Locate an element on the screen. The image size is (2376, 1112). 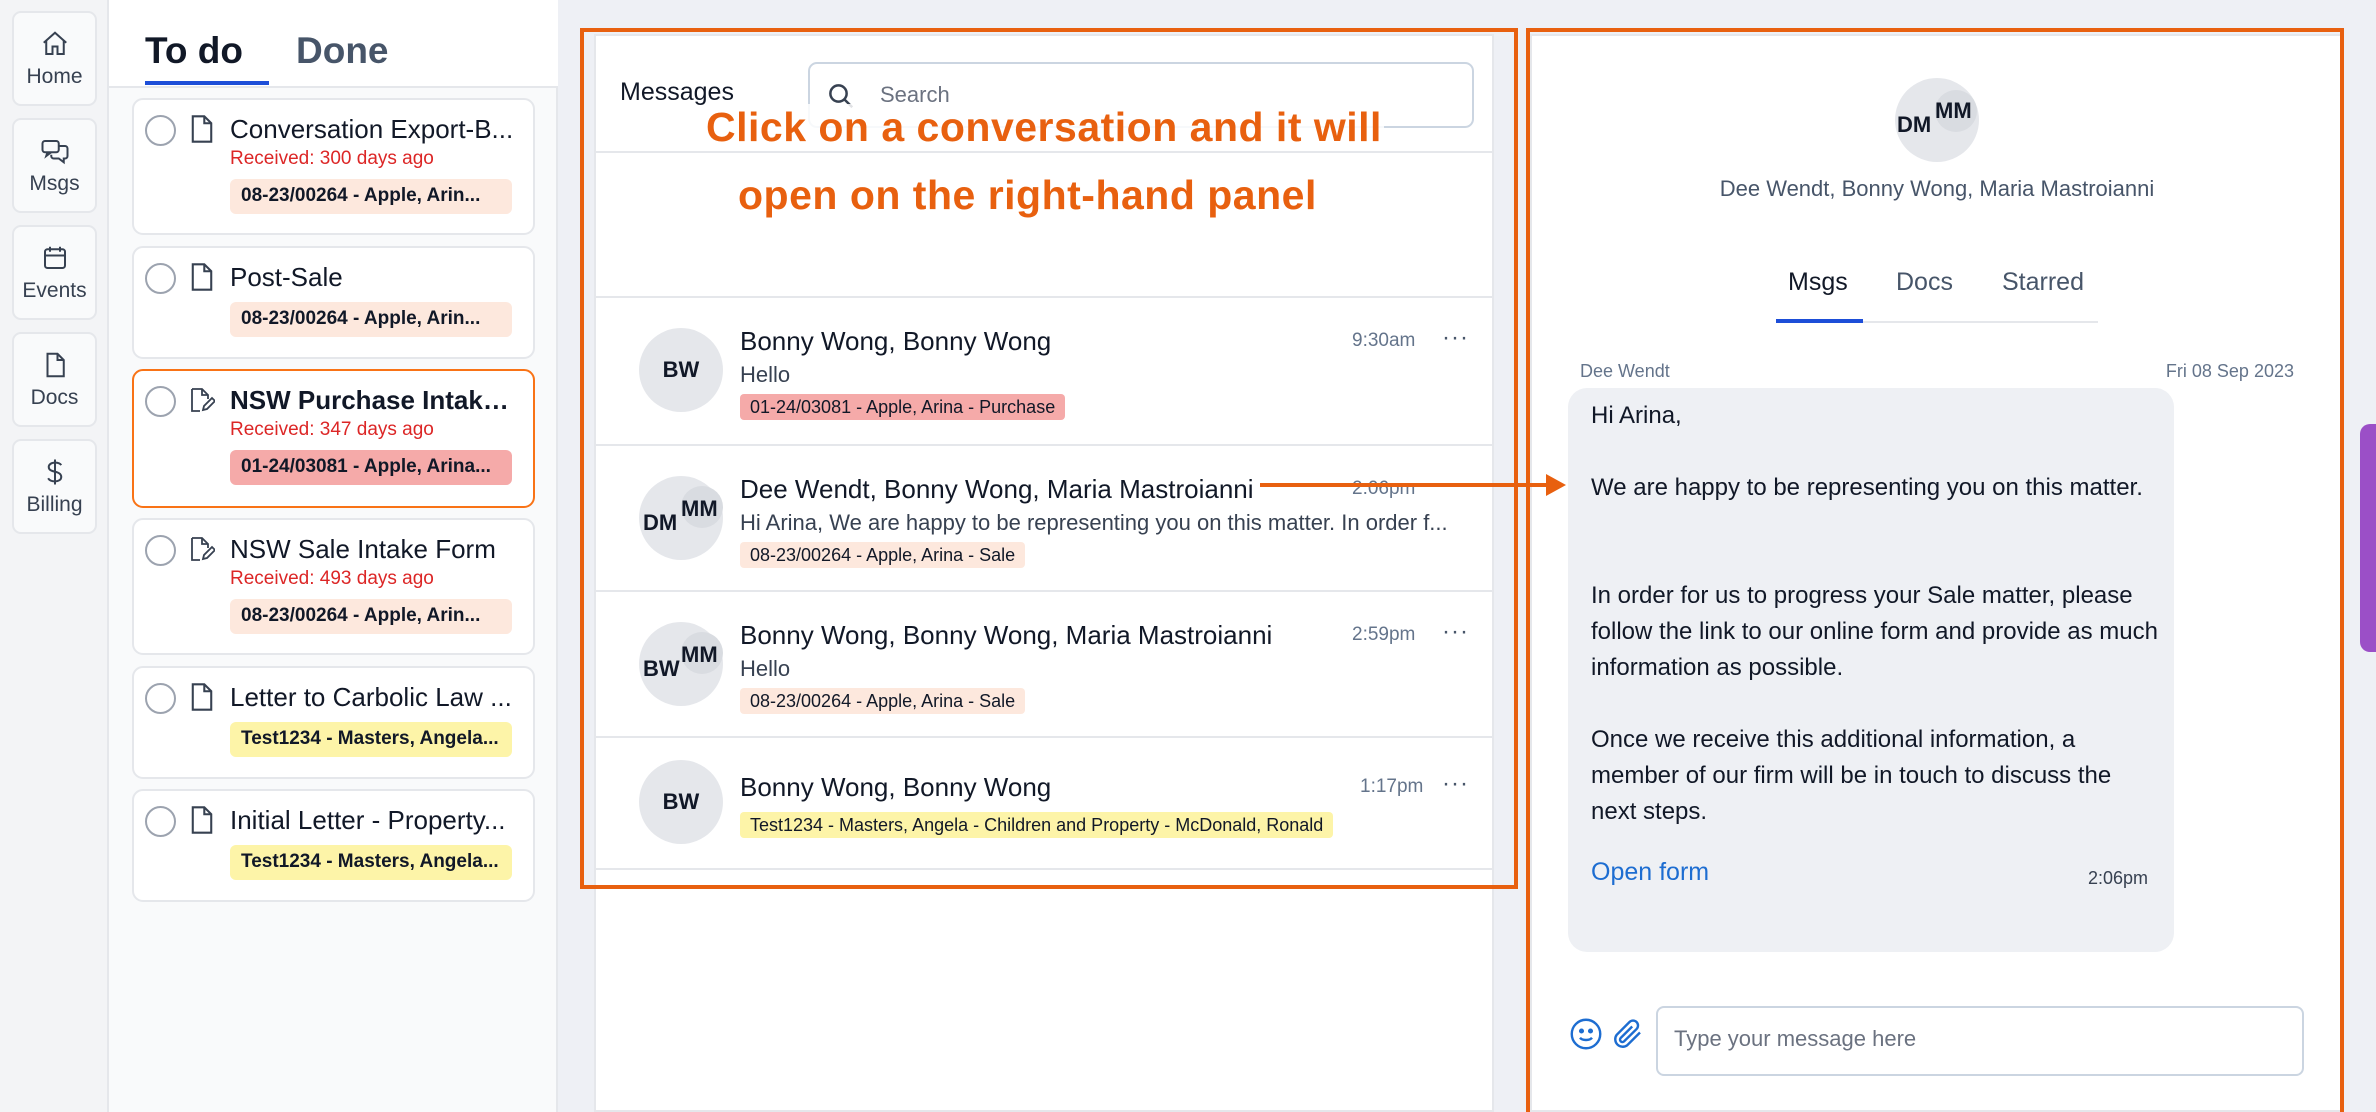
annotation-text-line2: open on the right-hand panel is located at coordinates (1027, 195).